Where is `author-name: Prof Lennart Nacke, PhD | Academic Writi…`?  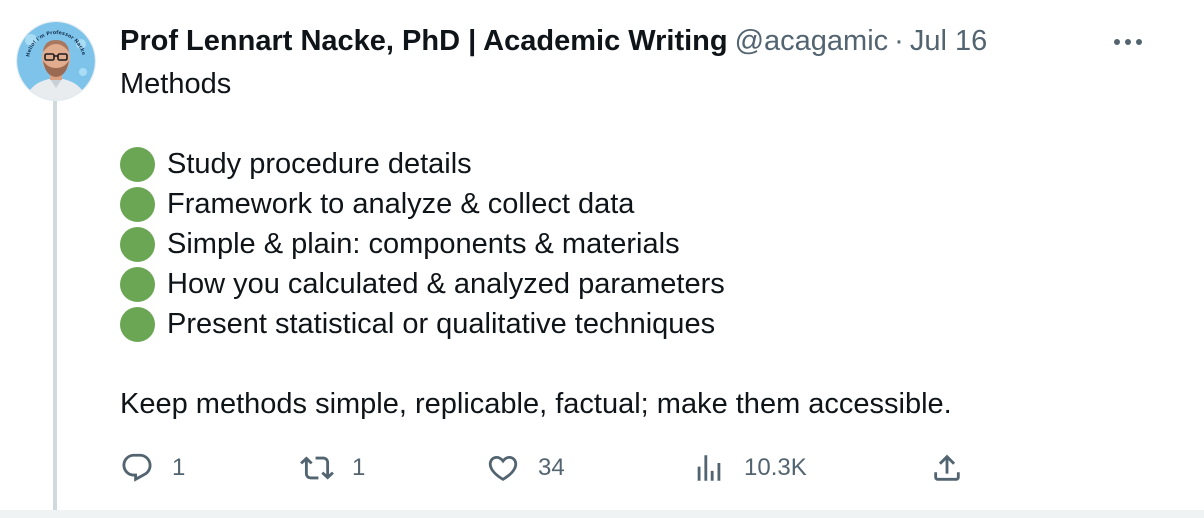 author-name: Prof Lennart Nacke, PhD | Academic Writi… is located at coordinates (424, 41).